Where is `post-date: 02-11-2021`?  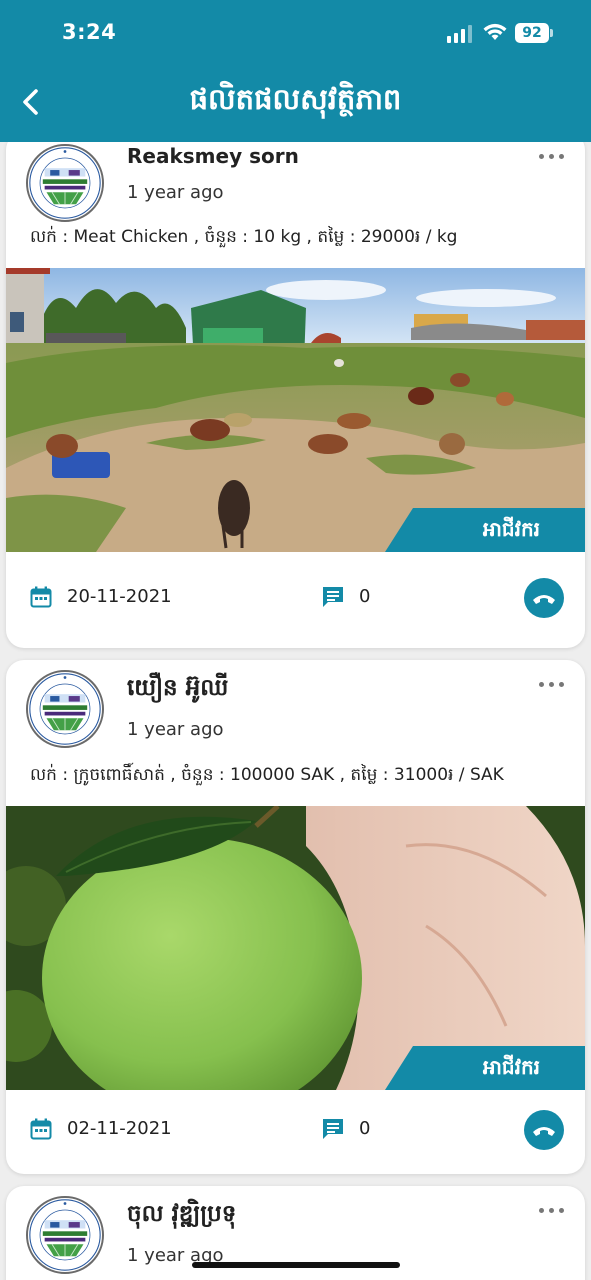
post-date: 02-11-2021 is located at coordinates (119, 1128).